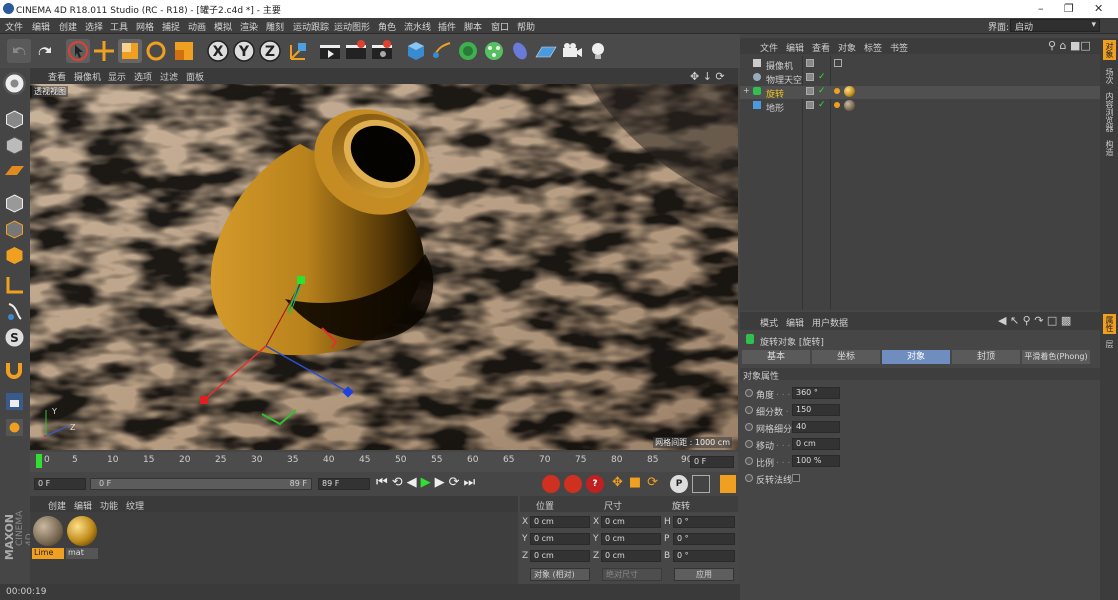  I want to click on edges-mode-icon, so click(14, 229).